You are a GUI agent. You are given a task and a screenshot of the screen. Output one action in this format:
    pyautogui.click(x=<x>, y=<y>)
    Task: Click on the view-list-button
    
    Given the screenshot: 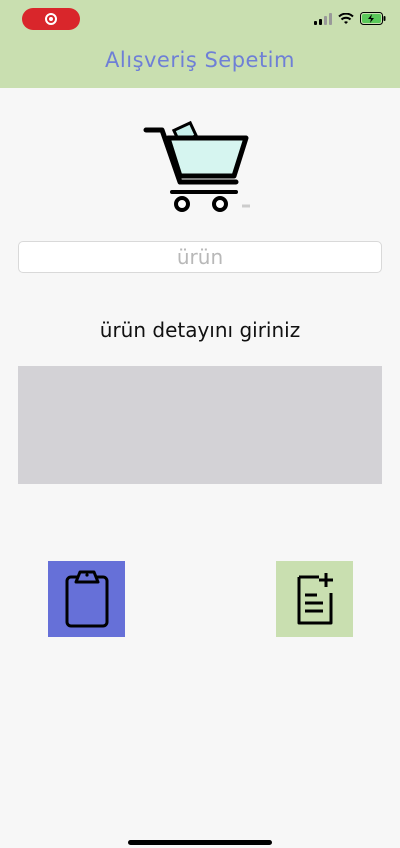 What is the action you would take?
    pyautogui.click(x=86, y=599)
    